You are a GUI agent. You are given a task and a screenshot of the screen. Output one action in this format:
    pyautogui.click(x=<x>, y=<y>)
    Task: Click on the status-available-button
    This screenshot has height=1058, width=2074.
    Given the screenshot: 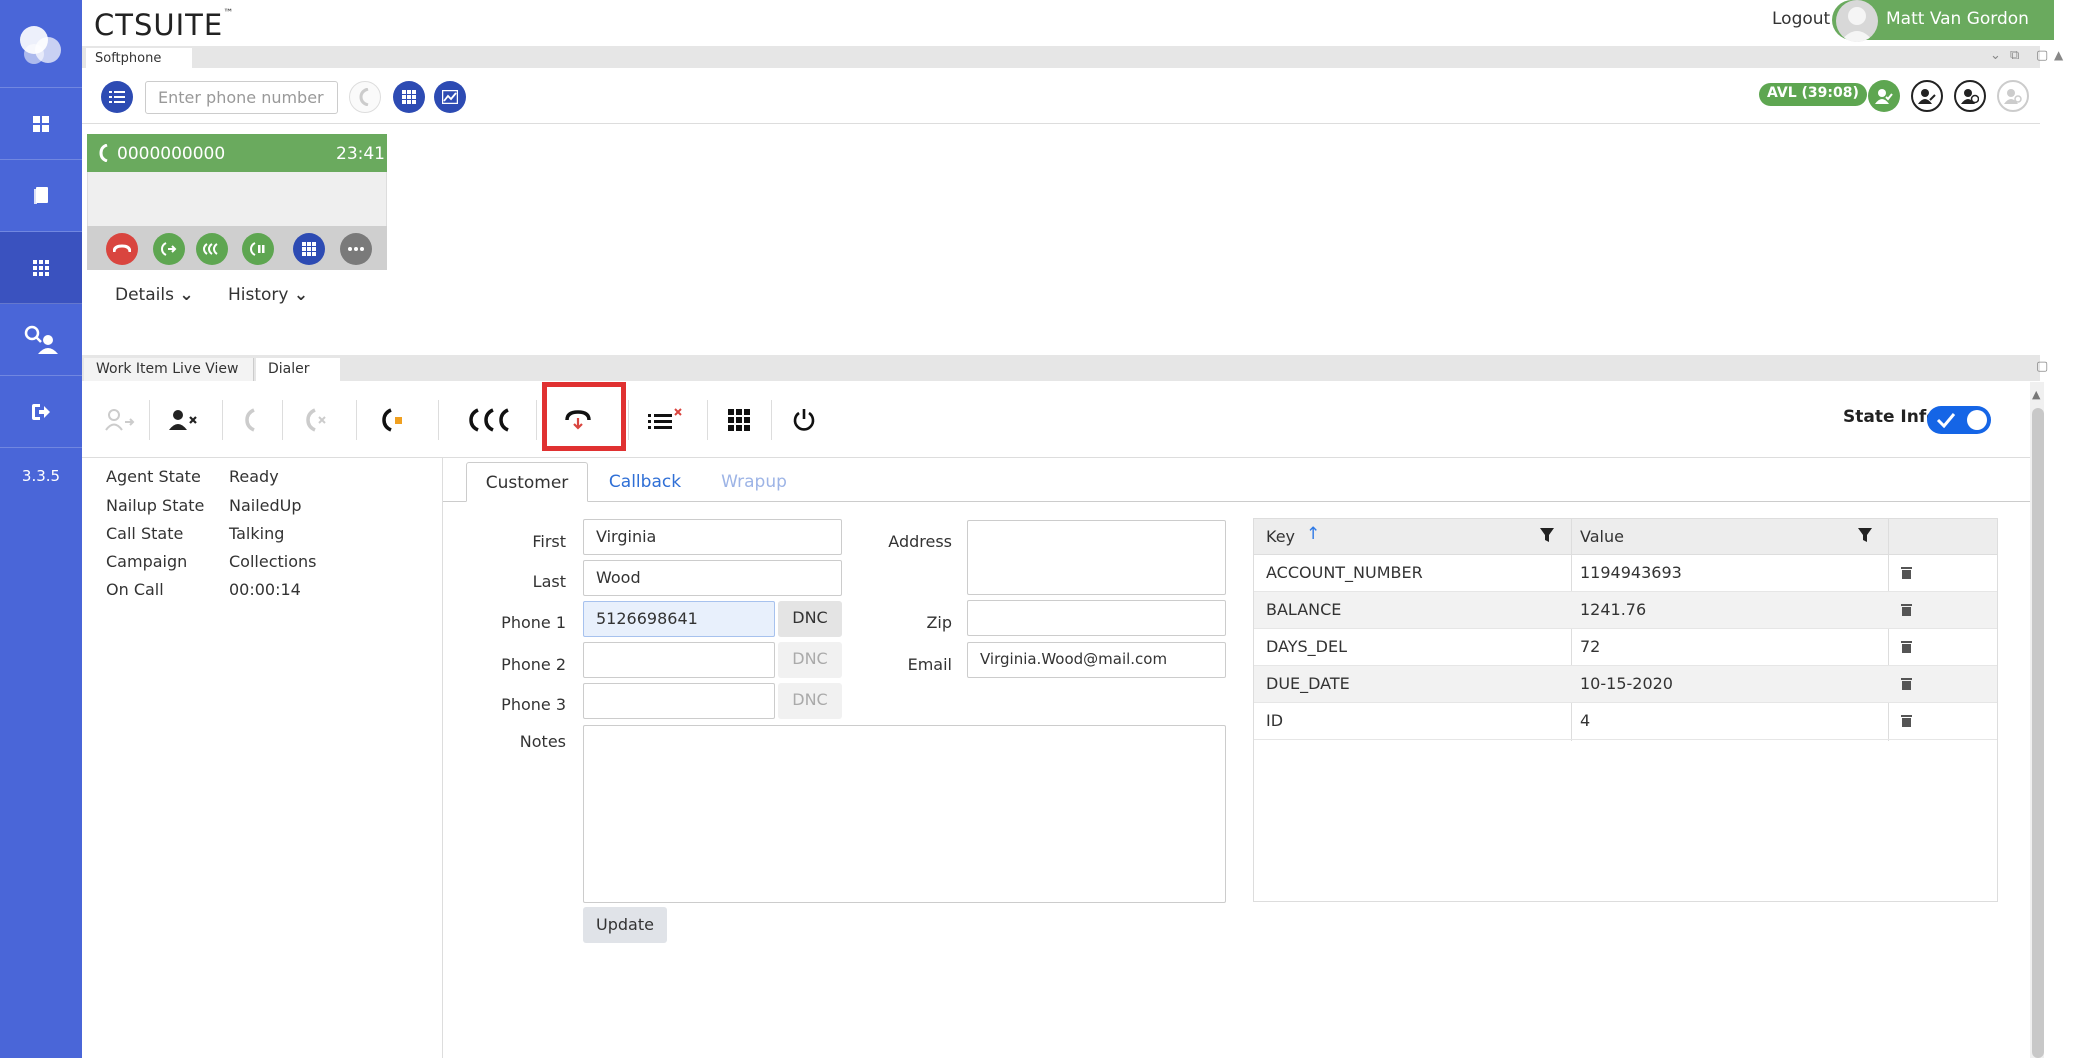 What is the action you would take?
    pyautogui.click(x=1884, y=96)
    